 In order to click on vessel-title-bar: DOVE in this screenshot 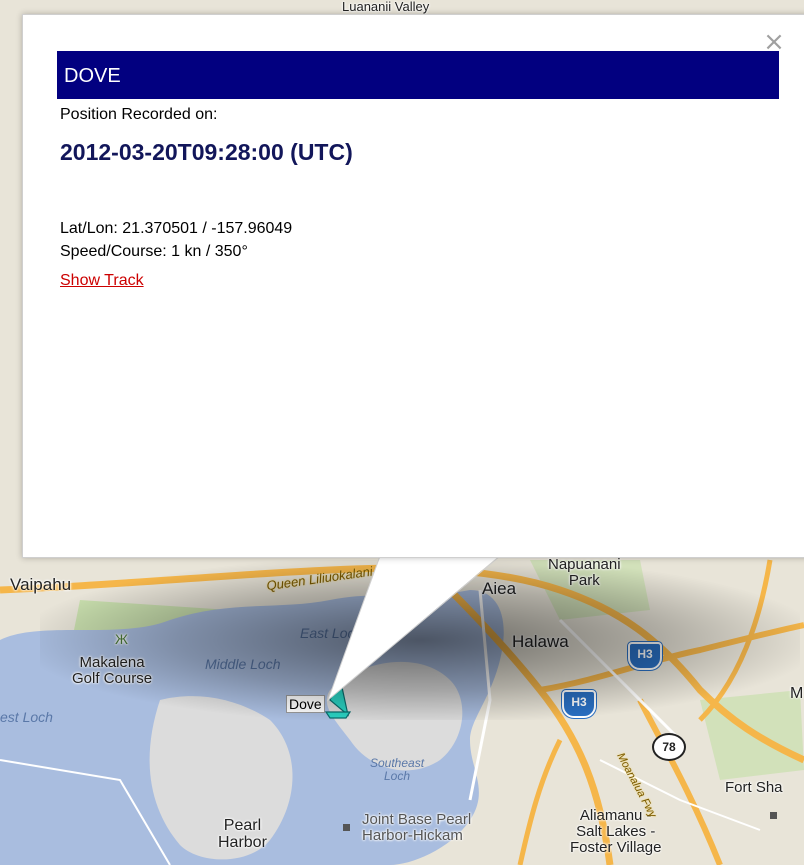, I will do `click(418, 75)`.